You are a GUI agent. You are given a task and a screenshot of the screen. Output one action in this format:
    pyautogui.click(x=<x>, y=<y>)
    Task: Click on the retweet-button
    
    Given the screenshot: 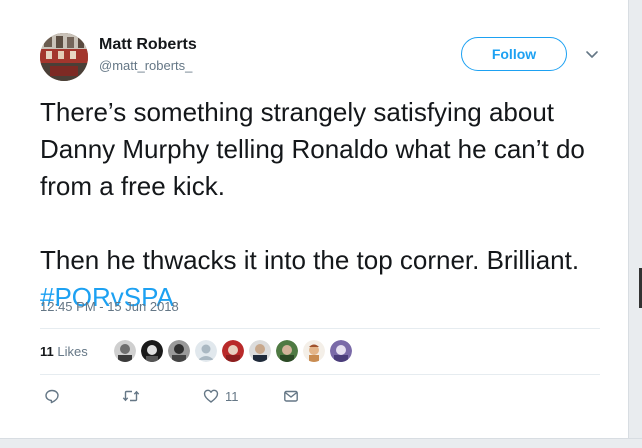 What is the action you would take?
    pyautogui.click(x=131, y=396)
    